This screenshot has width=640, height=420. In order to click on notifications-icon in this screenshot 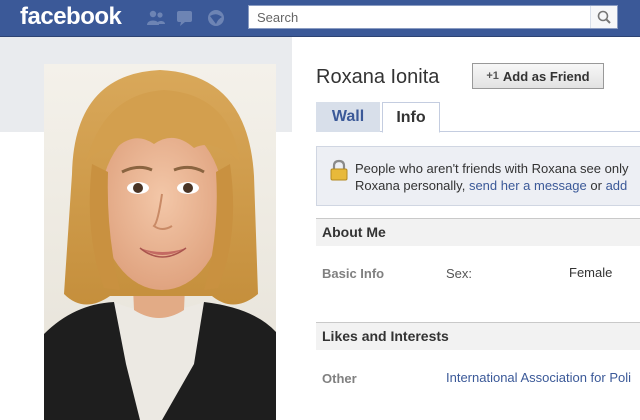, I will do `click(216, 18)`.